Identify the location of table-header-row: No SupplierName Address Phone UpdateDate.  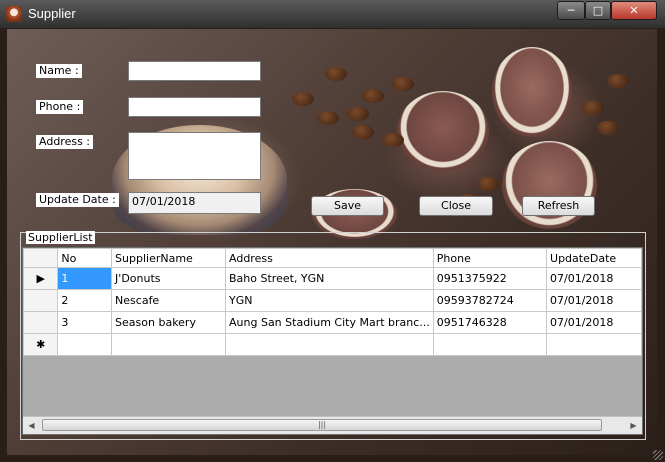
(332, 258).